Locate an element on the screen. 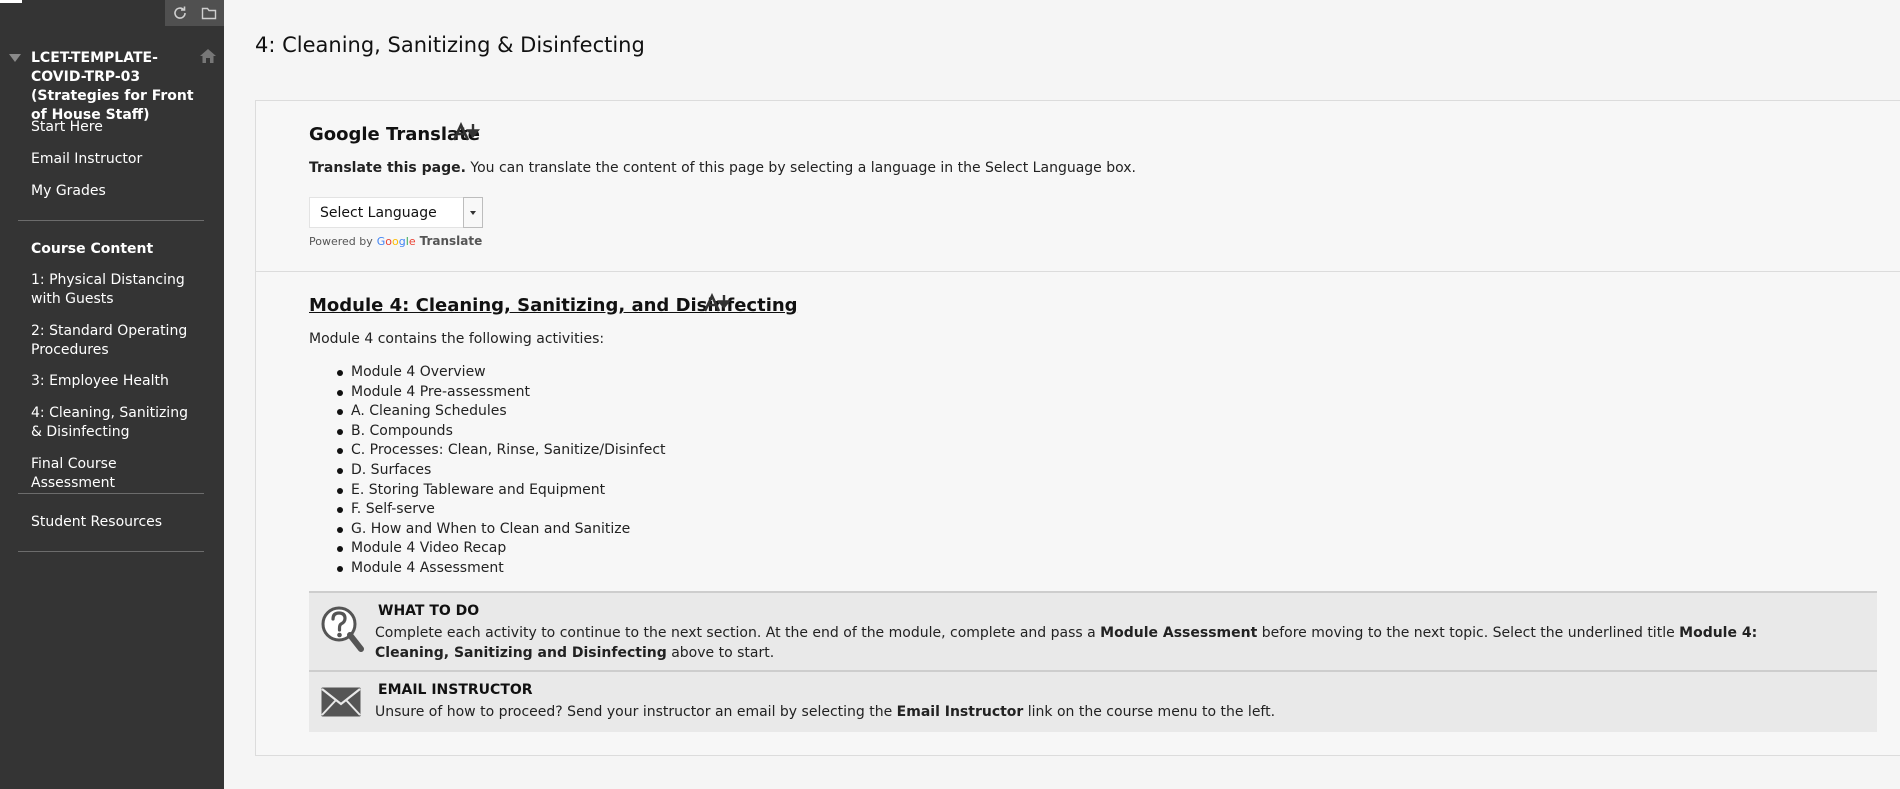  list-item: F. Self-serve is located at coordinates (501, 510).